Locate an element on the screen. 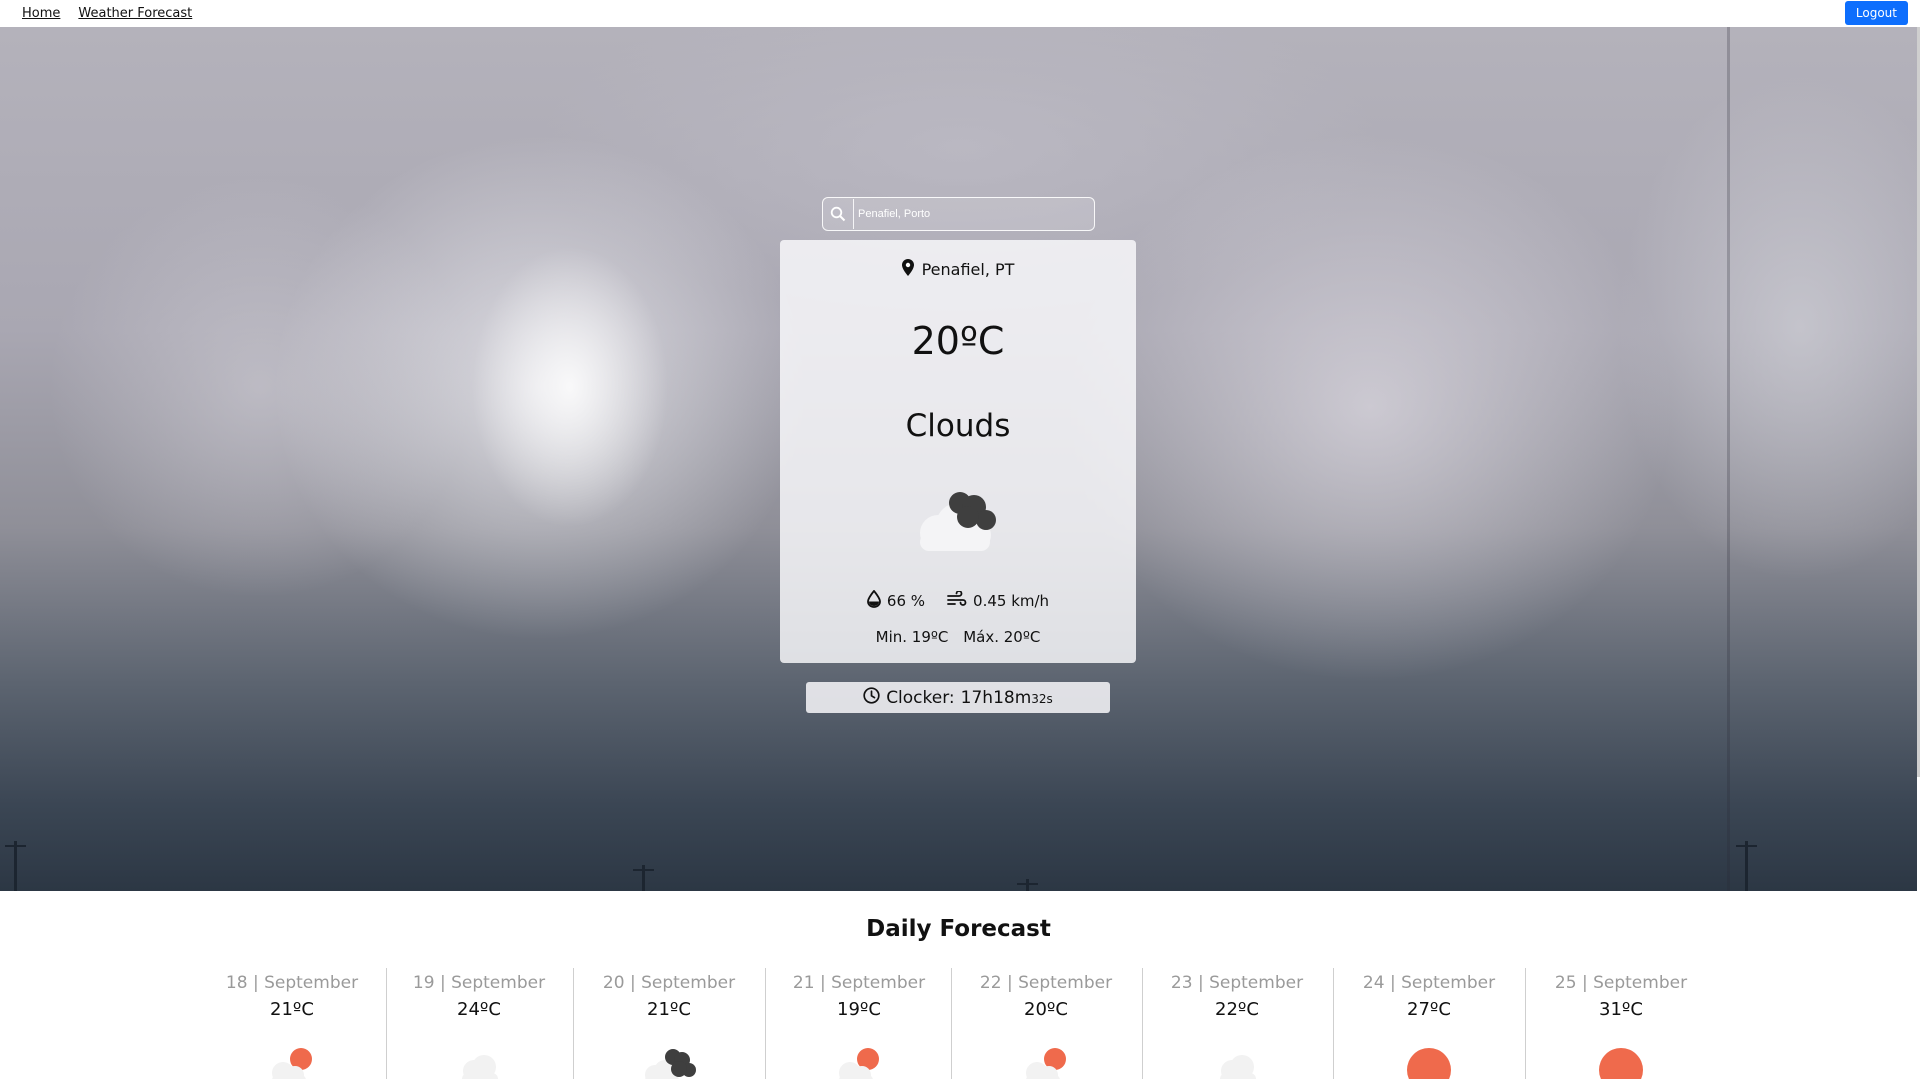  forecast-day: 18 | September 21ºC is located at coordinates (292, 1023).